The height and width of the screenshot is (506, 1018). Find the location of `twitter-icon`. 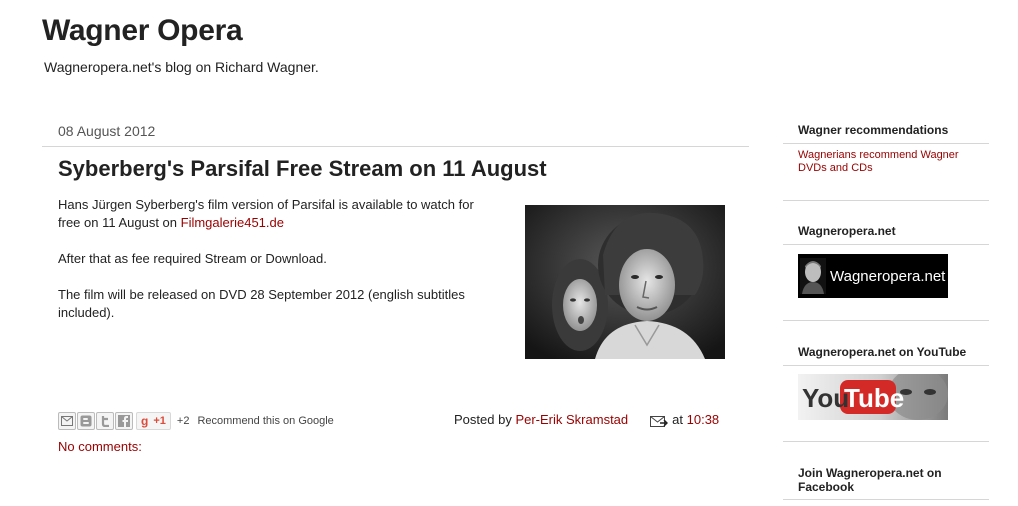

twitter-icon is located at coordinates (105, 421).